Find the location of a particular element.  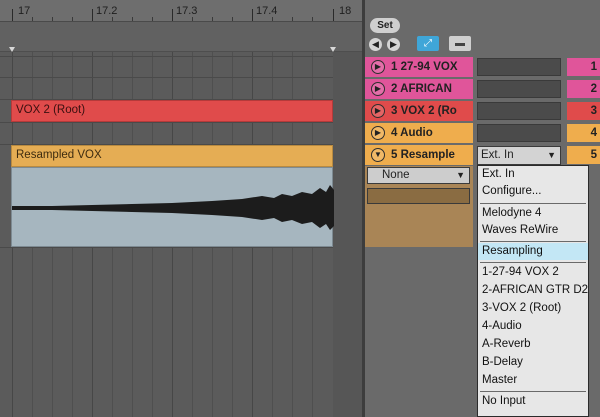

loop-brace-strip is located at coordinates (181, 37).